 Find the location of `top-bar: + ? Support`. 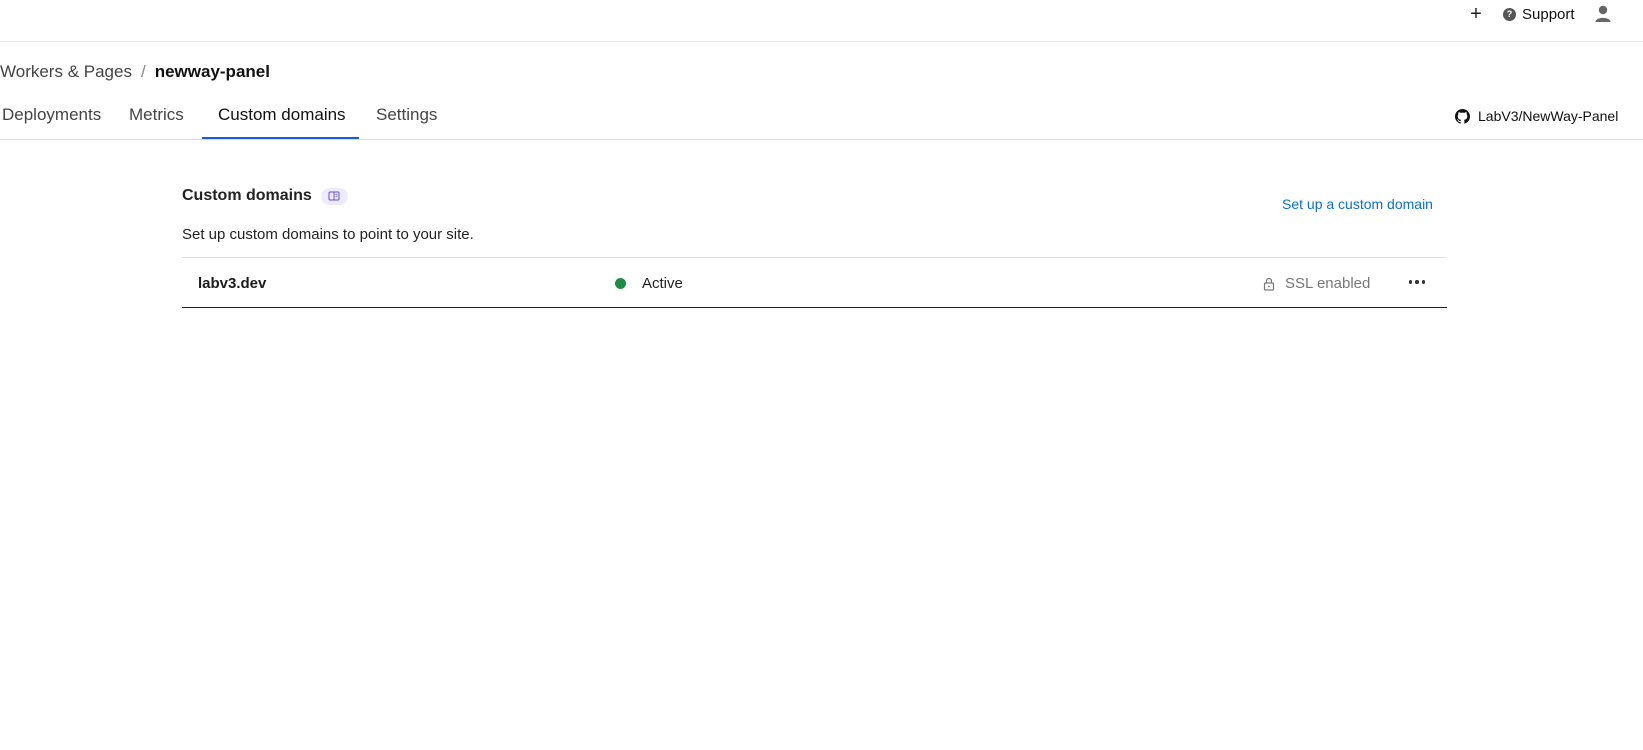

top-bar: + ? Support is located at coordinates (821, 21).